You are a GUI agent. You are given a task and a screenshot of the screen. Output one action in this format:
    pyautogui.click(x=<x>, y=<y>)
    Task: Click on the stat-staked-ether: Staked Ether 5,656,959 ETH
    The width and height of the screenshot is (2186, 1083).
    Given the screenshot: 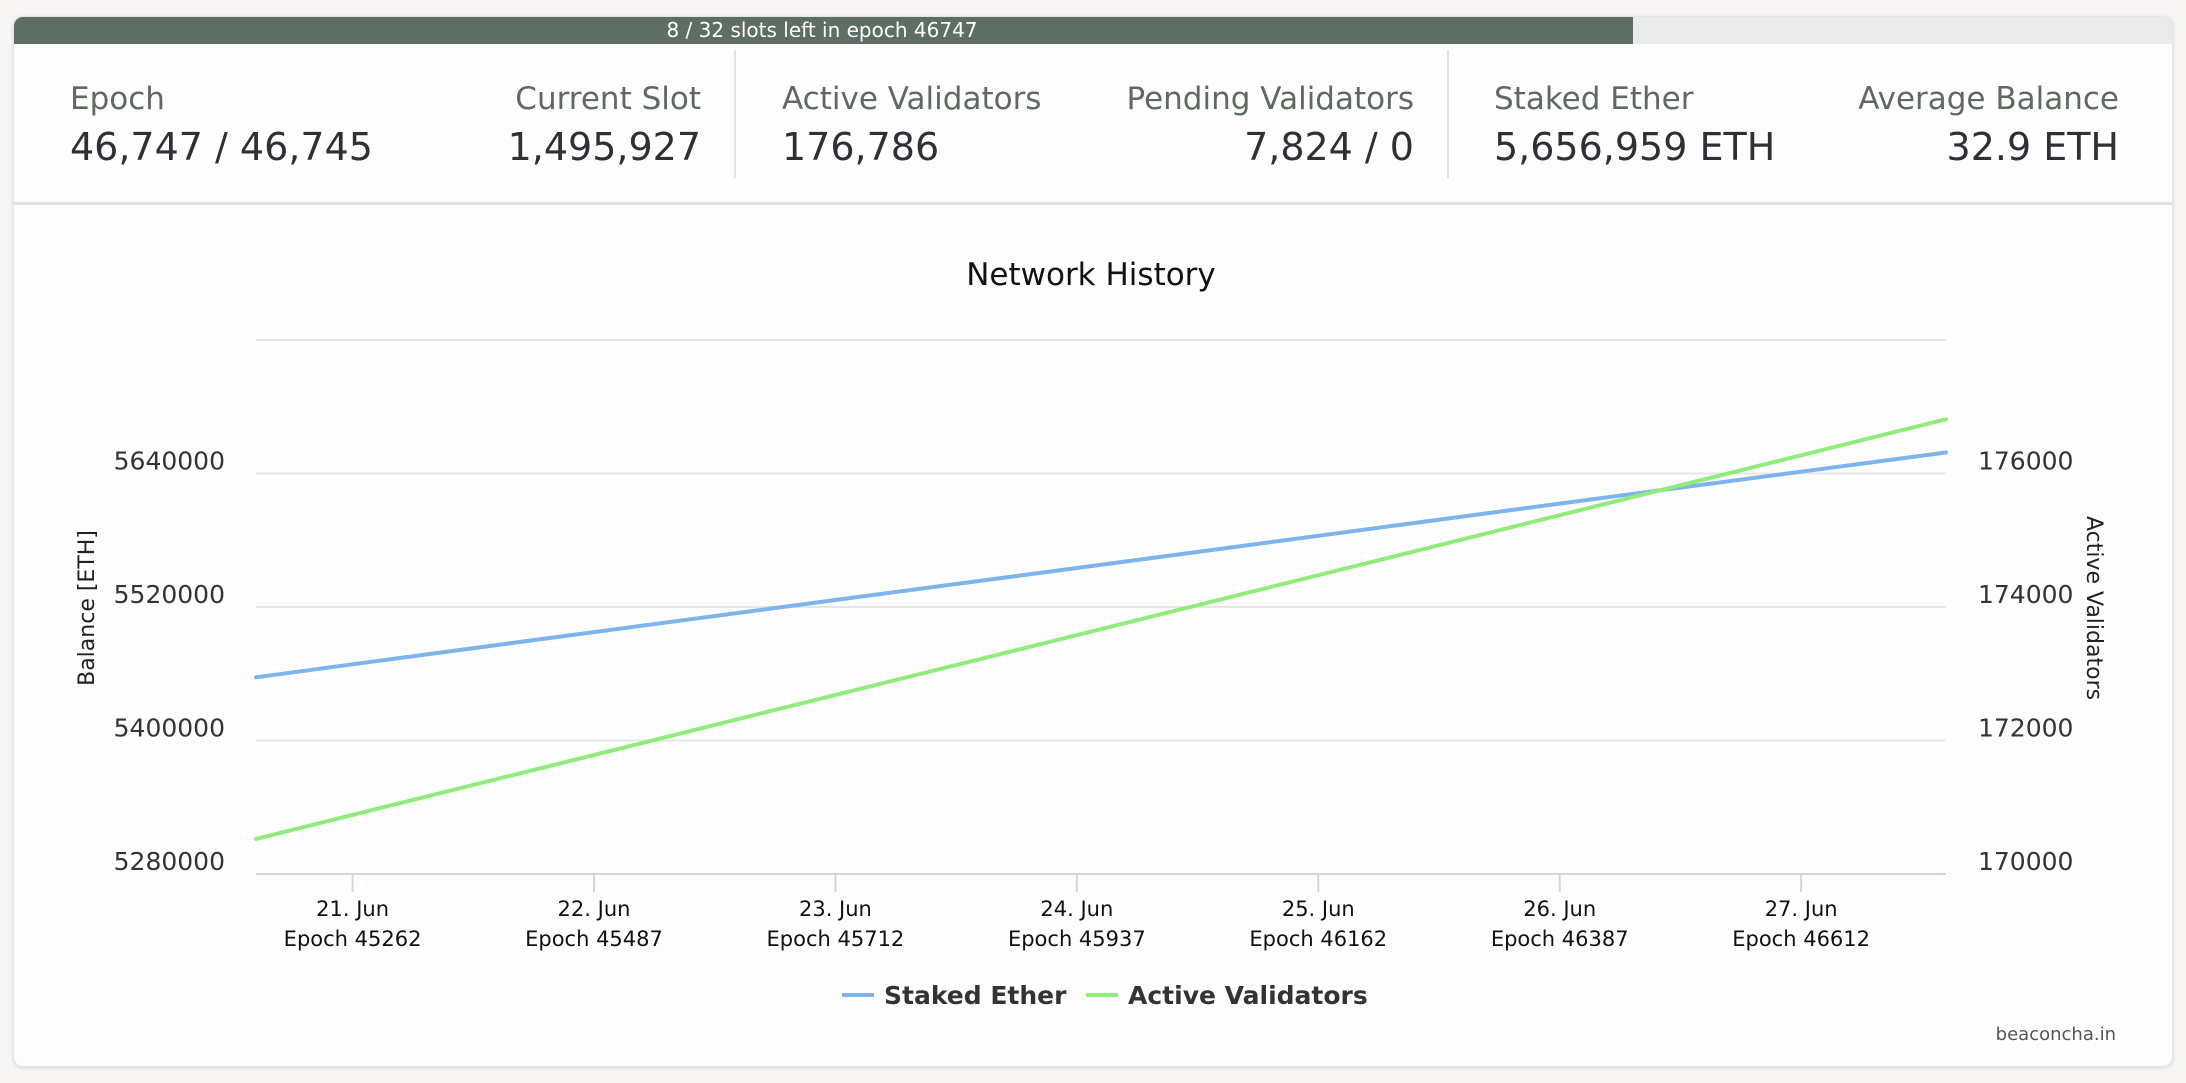 What is the action you would take?
    pyautogui.click(x=1634, y=125)
    